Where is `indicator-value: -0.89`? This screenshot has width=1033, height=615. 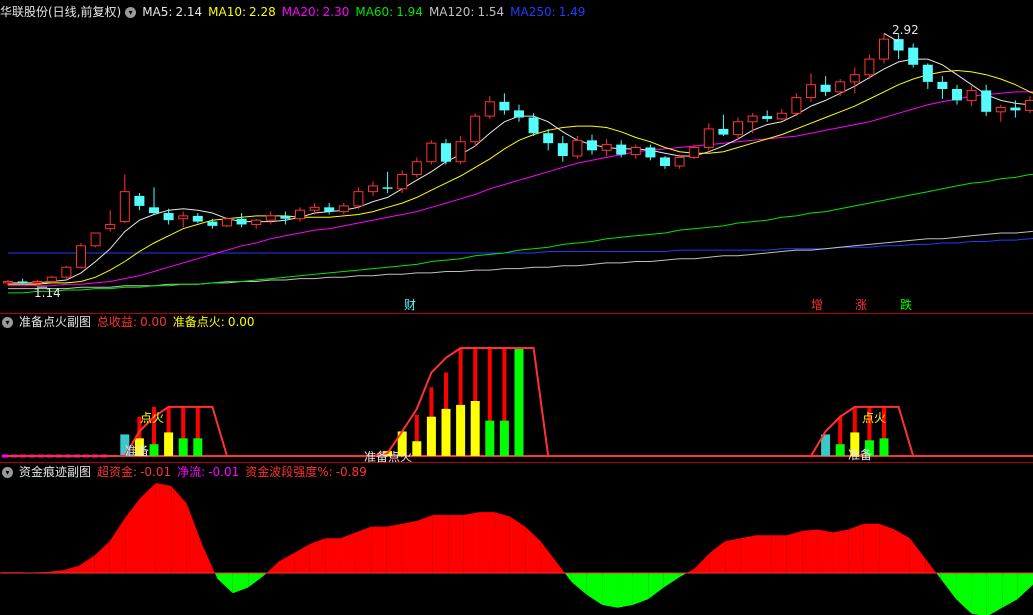 indicator-value: -0.89 is located at coordinates (351, 472).